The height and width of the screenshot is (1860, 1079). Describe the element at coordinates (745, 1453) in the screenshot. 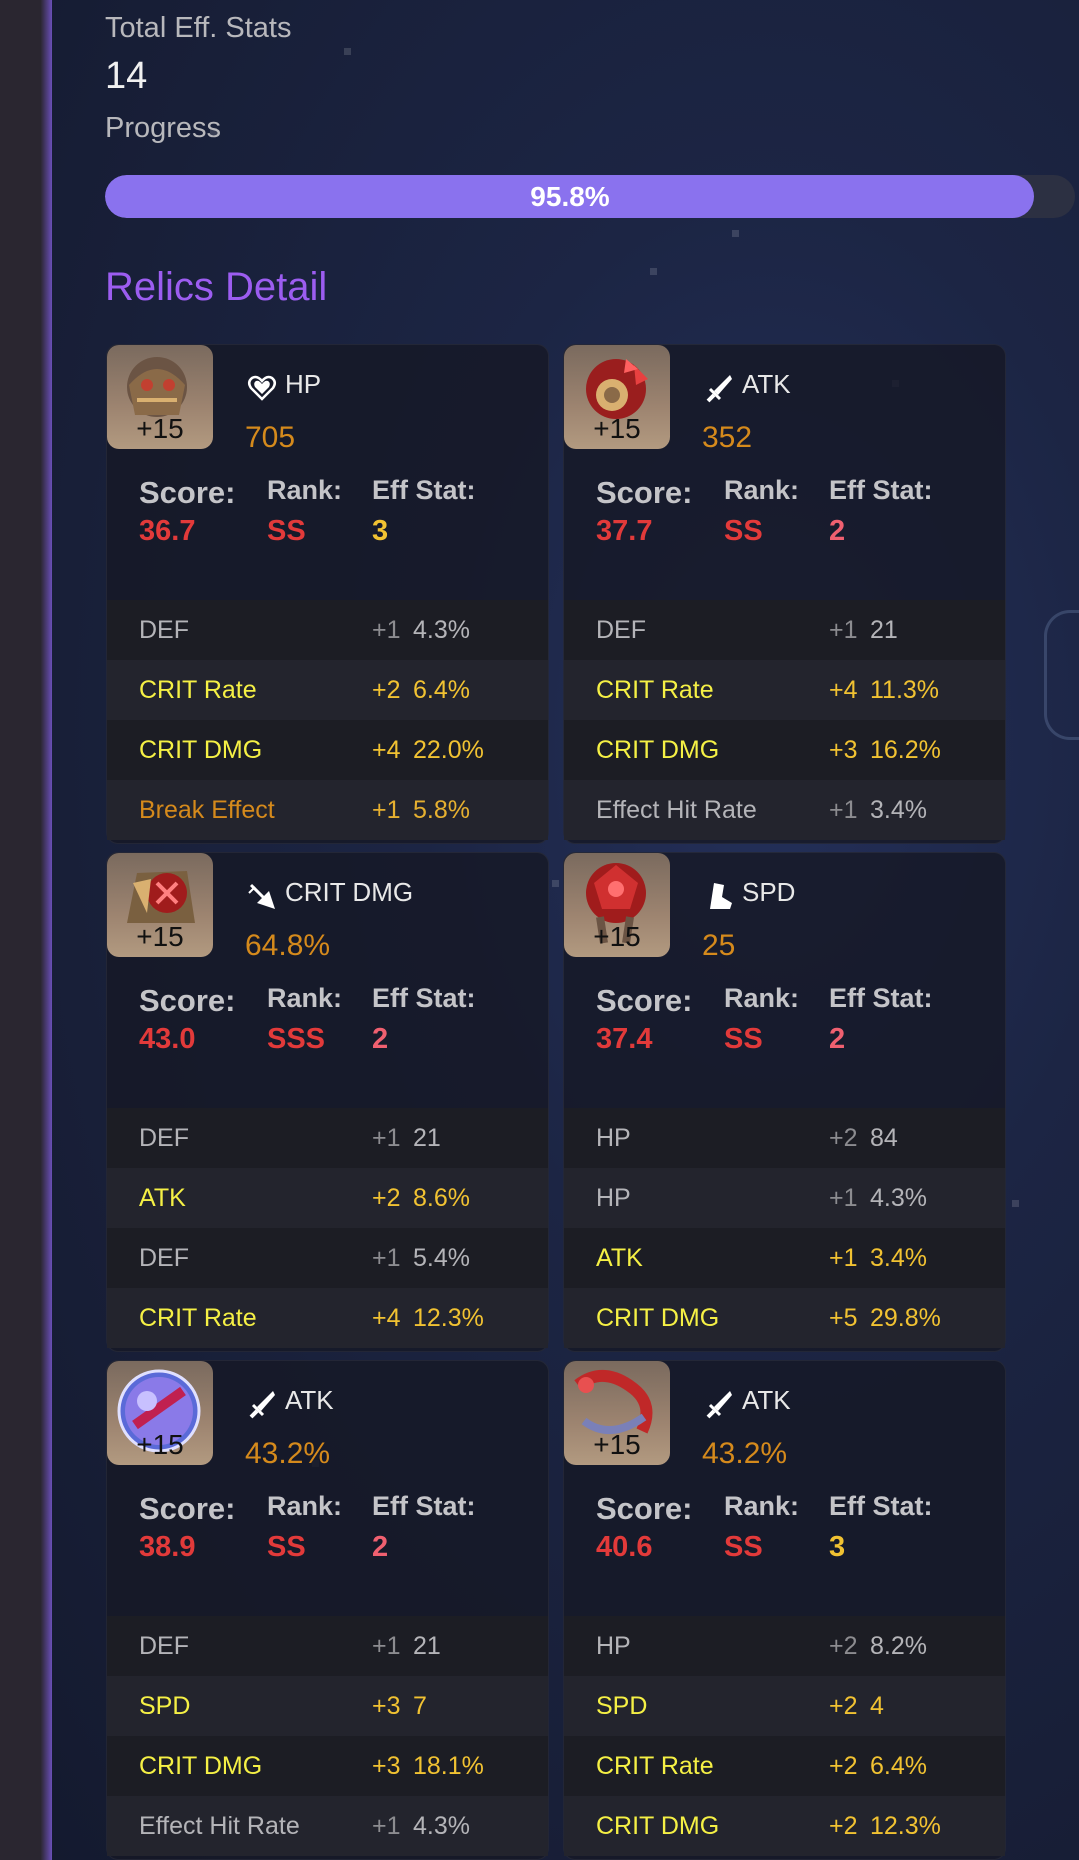

I see `main-stat-value: 43.2%` at that location.